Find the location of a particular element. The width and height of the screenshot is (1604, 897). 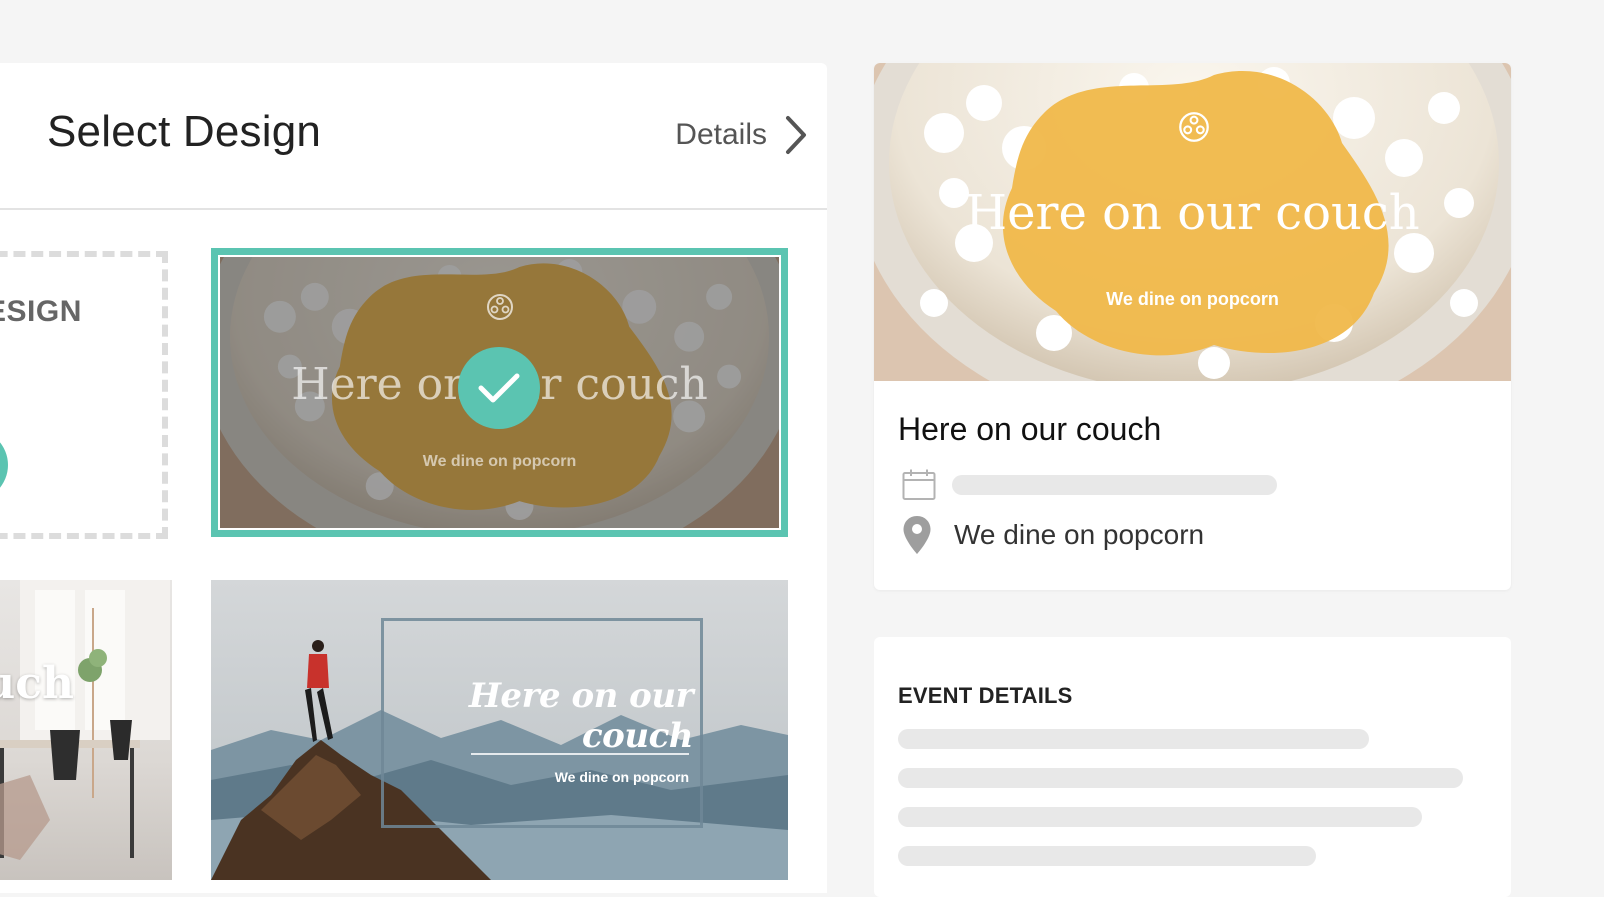

office-image is located at coordinates (85, 720).